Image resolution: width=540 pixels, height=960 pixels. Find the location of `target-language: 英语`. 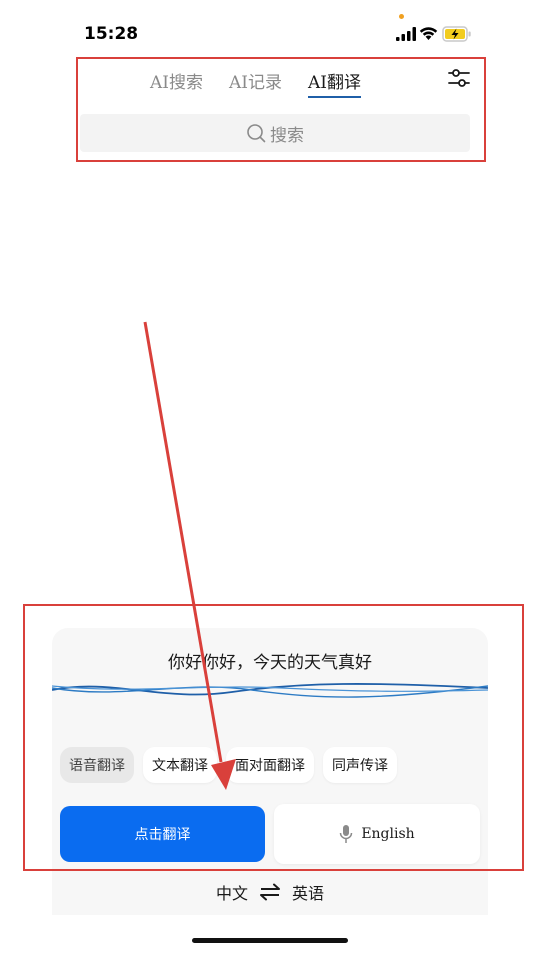

target-language: 英语 is located at coordinates (308, 892).